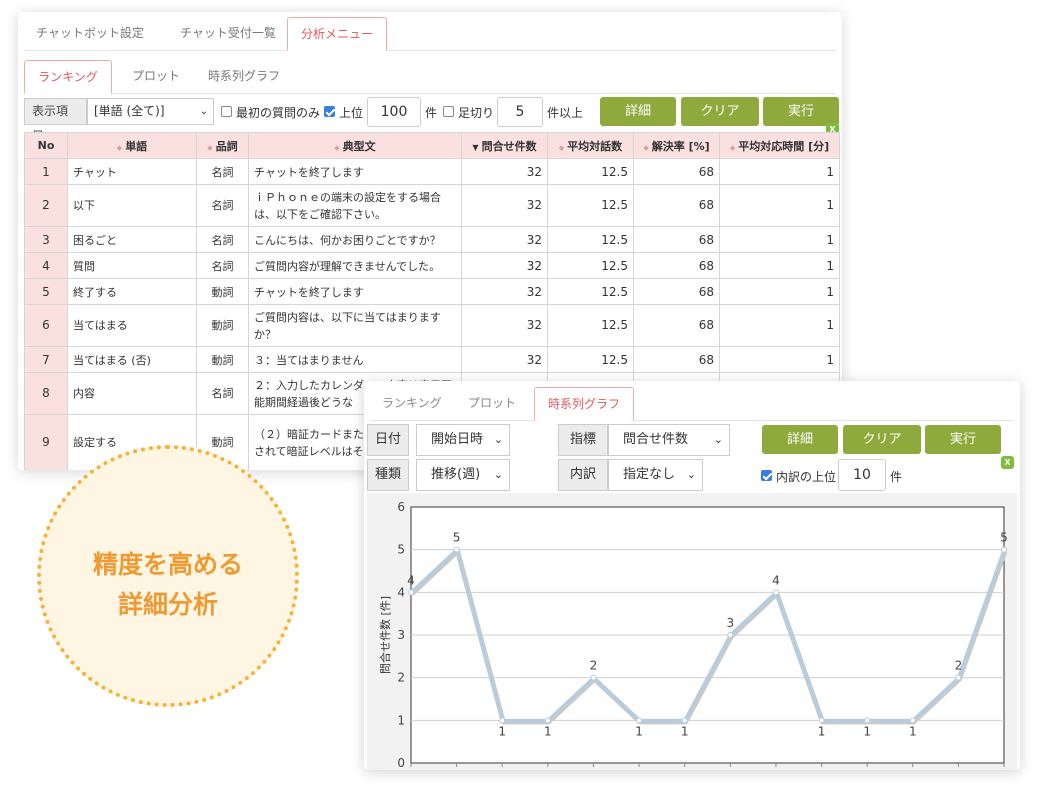 The image size is (1038, 794). I want to click on cell-sentence: こんにちは、何かお困りごとですか？, so click(355, 239).